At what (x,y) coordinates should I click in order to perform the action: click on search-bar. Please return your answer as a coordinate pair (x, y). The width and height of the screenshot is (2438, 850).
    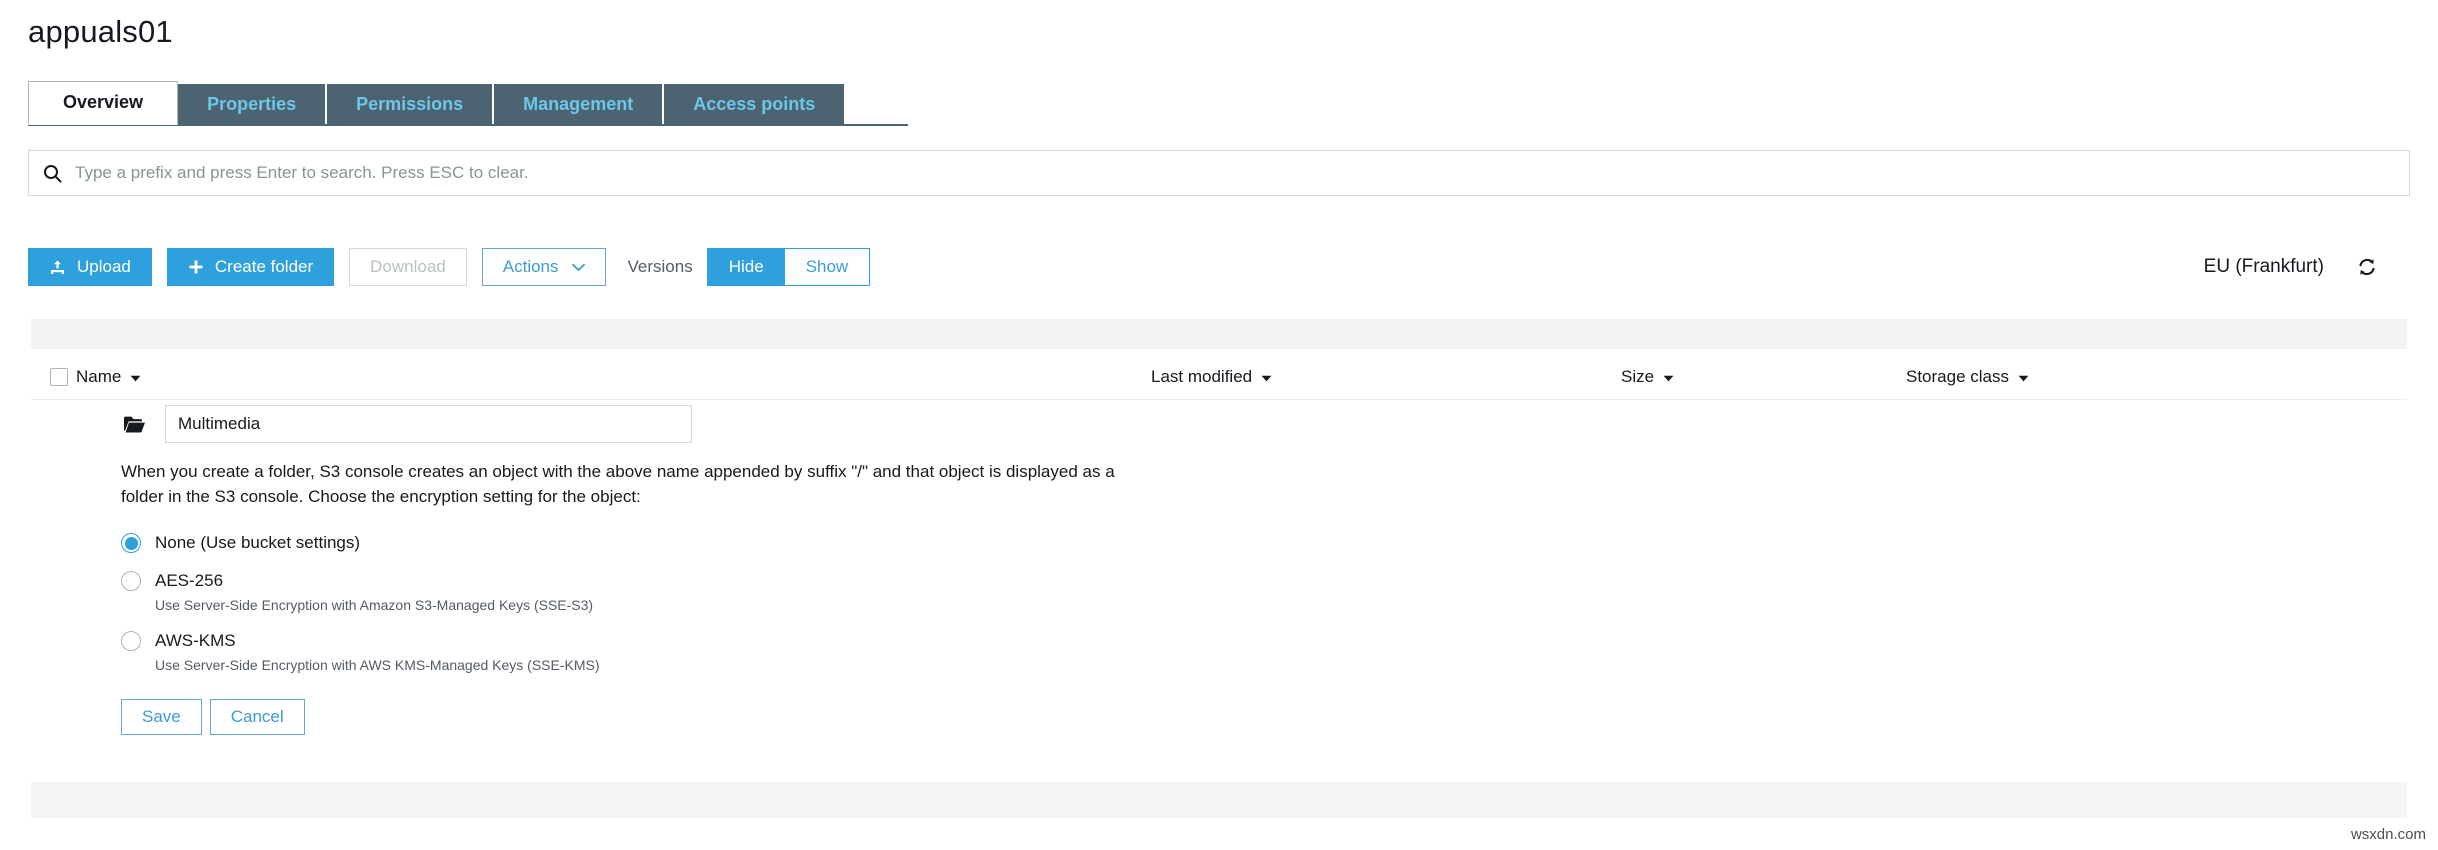
    Looking at the image, I should click on (1219, 173).